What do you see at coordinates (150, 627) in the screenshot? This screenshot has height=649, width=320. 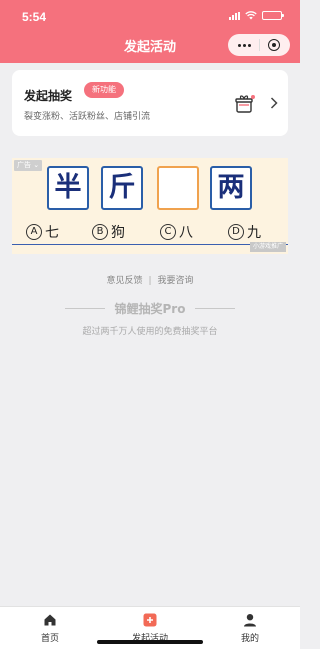 I see `bottom-tab-bar: 首页 发起活动 我的` at bounding box center [150, 627].